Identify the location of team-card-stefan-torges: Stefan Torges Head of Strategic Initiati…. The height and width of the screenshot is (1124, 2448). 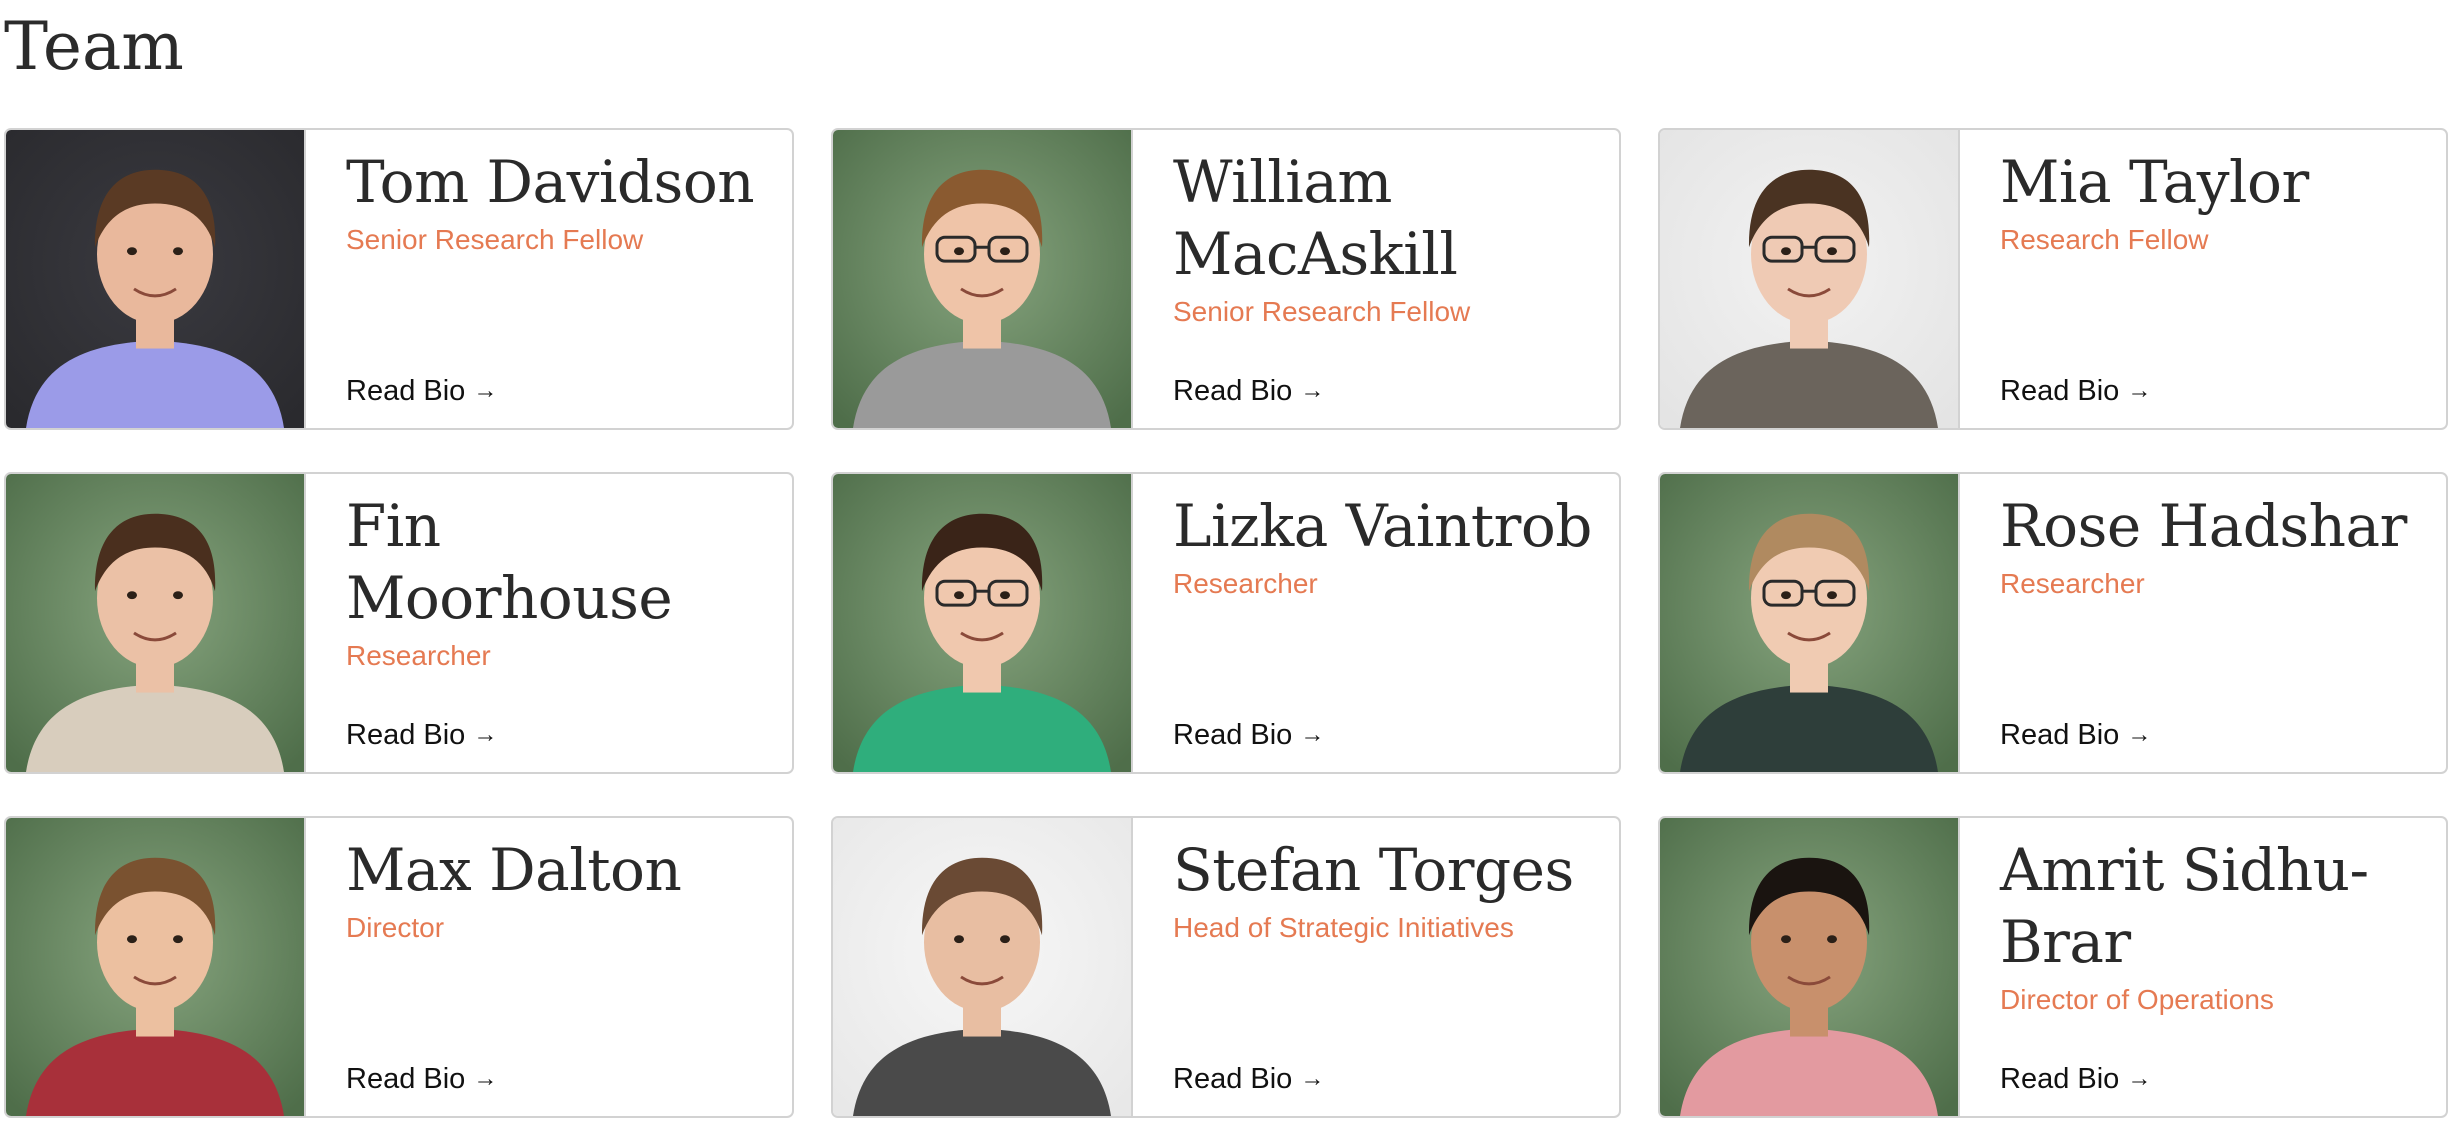
(1226, 967).